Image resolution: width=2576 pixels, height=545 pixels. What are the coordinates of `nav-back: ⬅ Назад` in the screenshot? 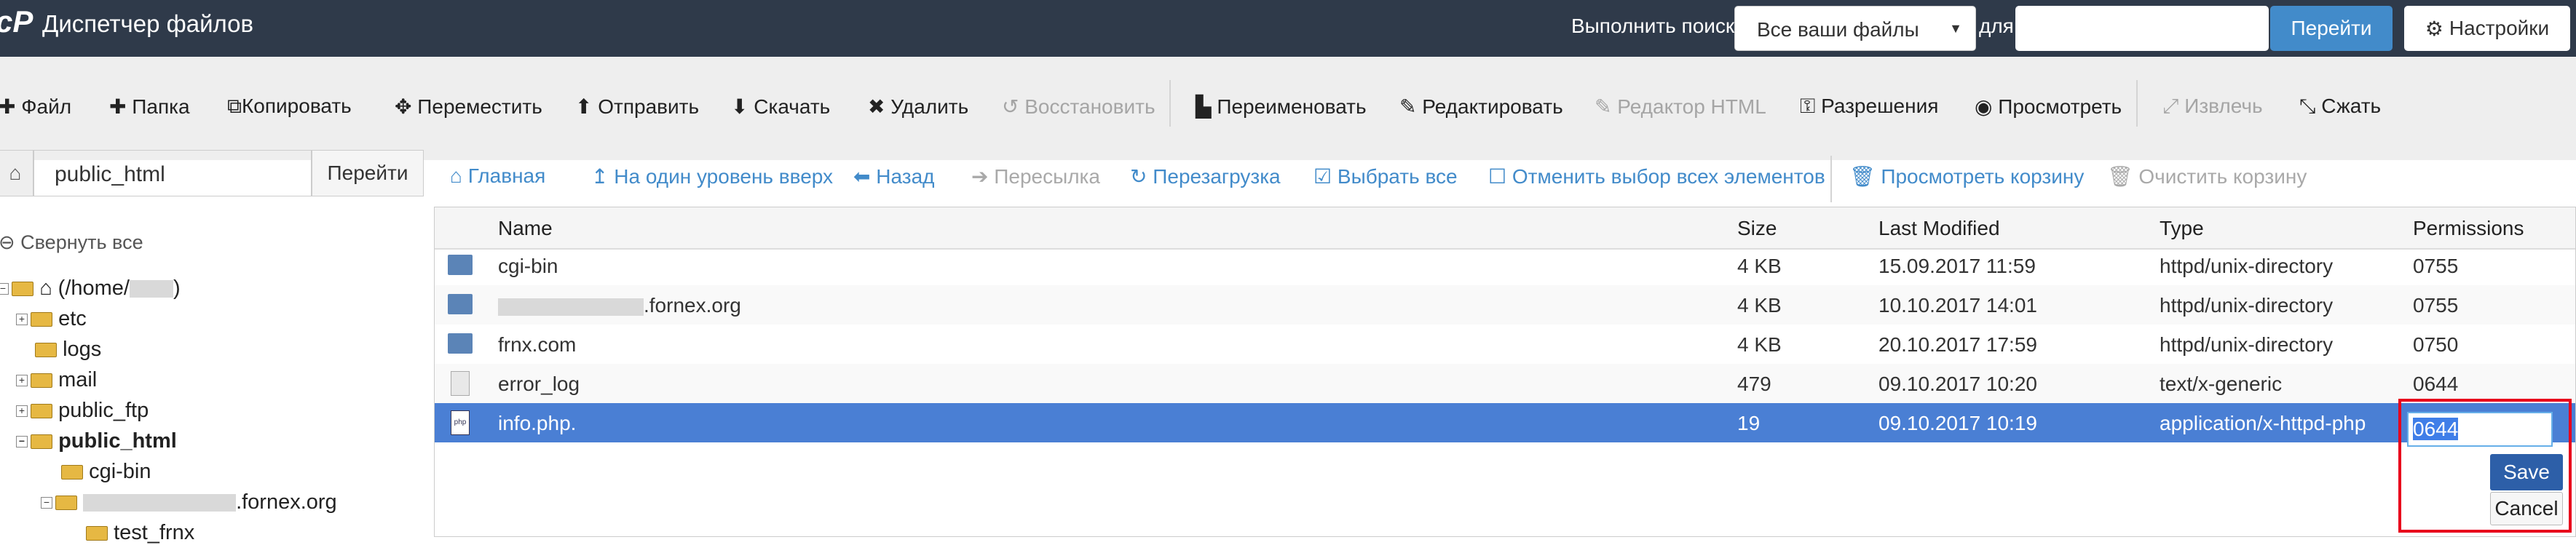 It's located at (894, 176).